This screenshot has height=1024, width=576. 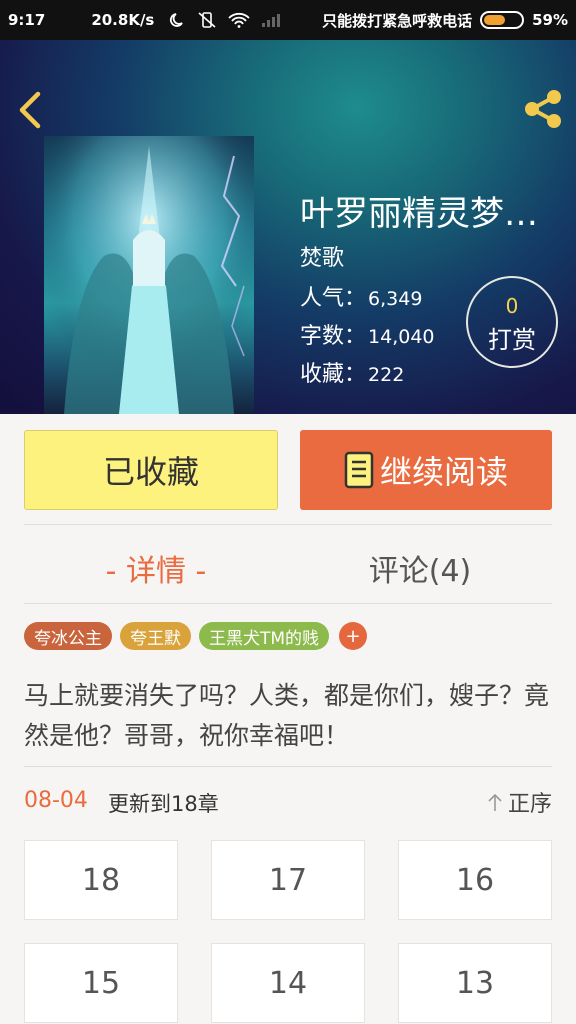 What do you see at coordinates (550, 20) in the screenshot?
I see `battery-percent: 59%` at bounding box center [550, 20].